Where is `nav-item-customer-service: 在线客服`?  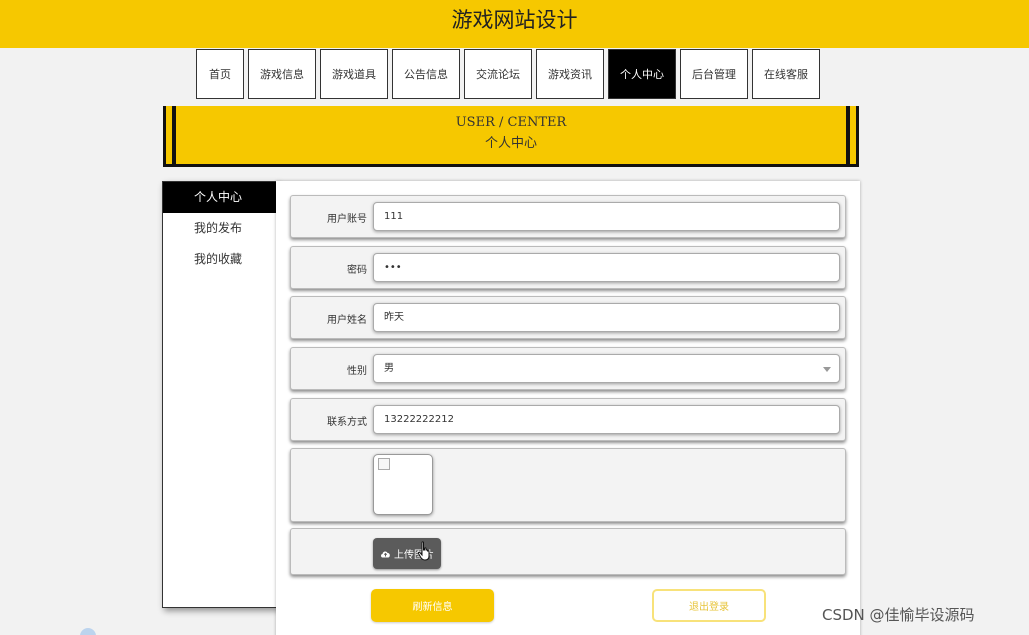 nav-item-customer-service: 在线客服 is located at coordinates (786, 74).